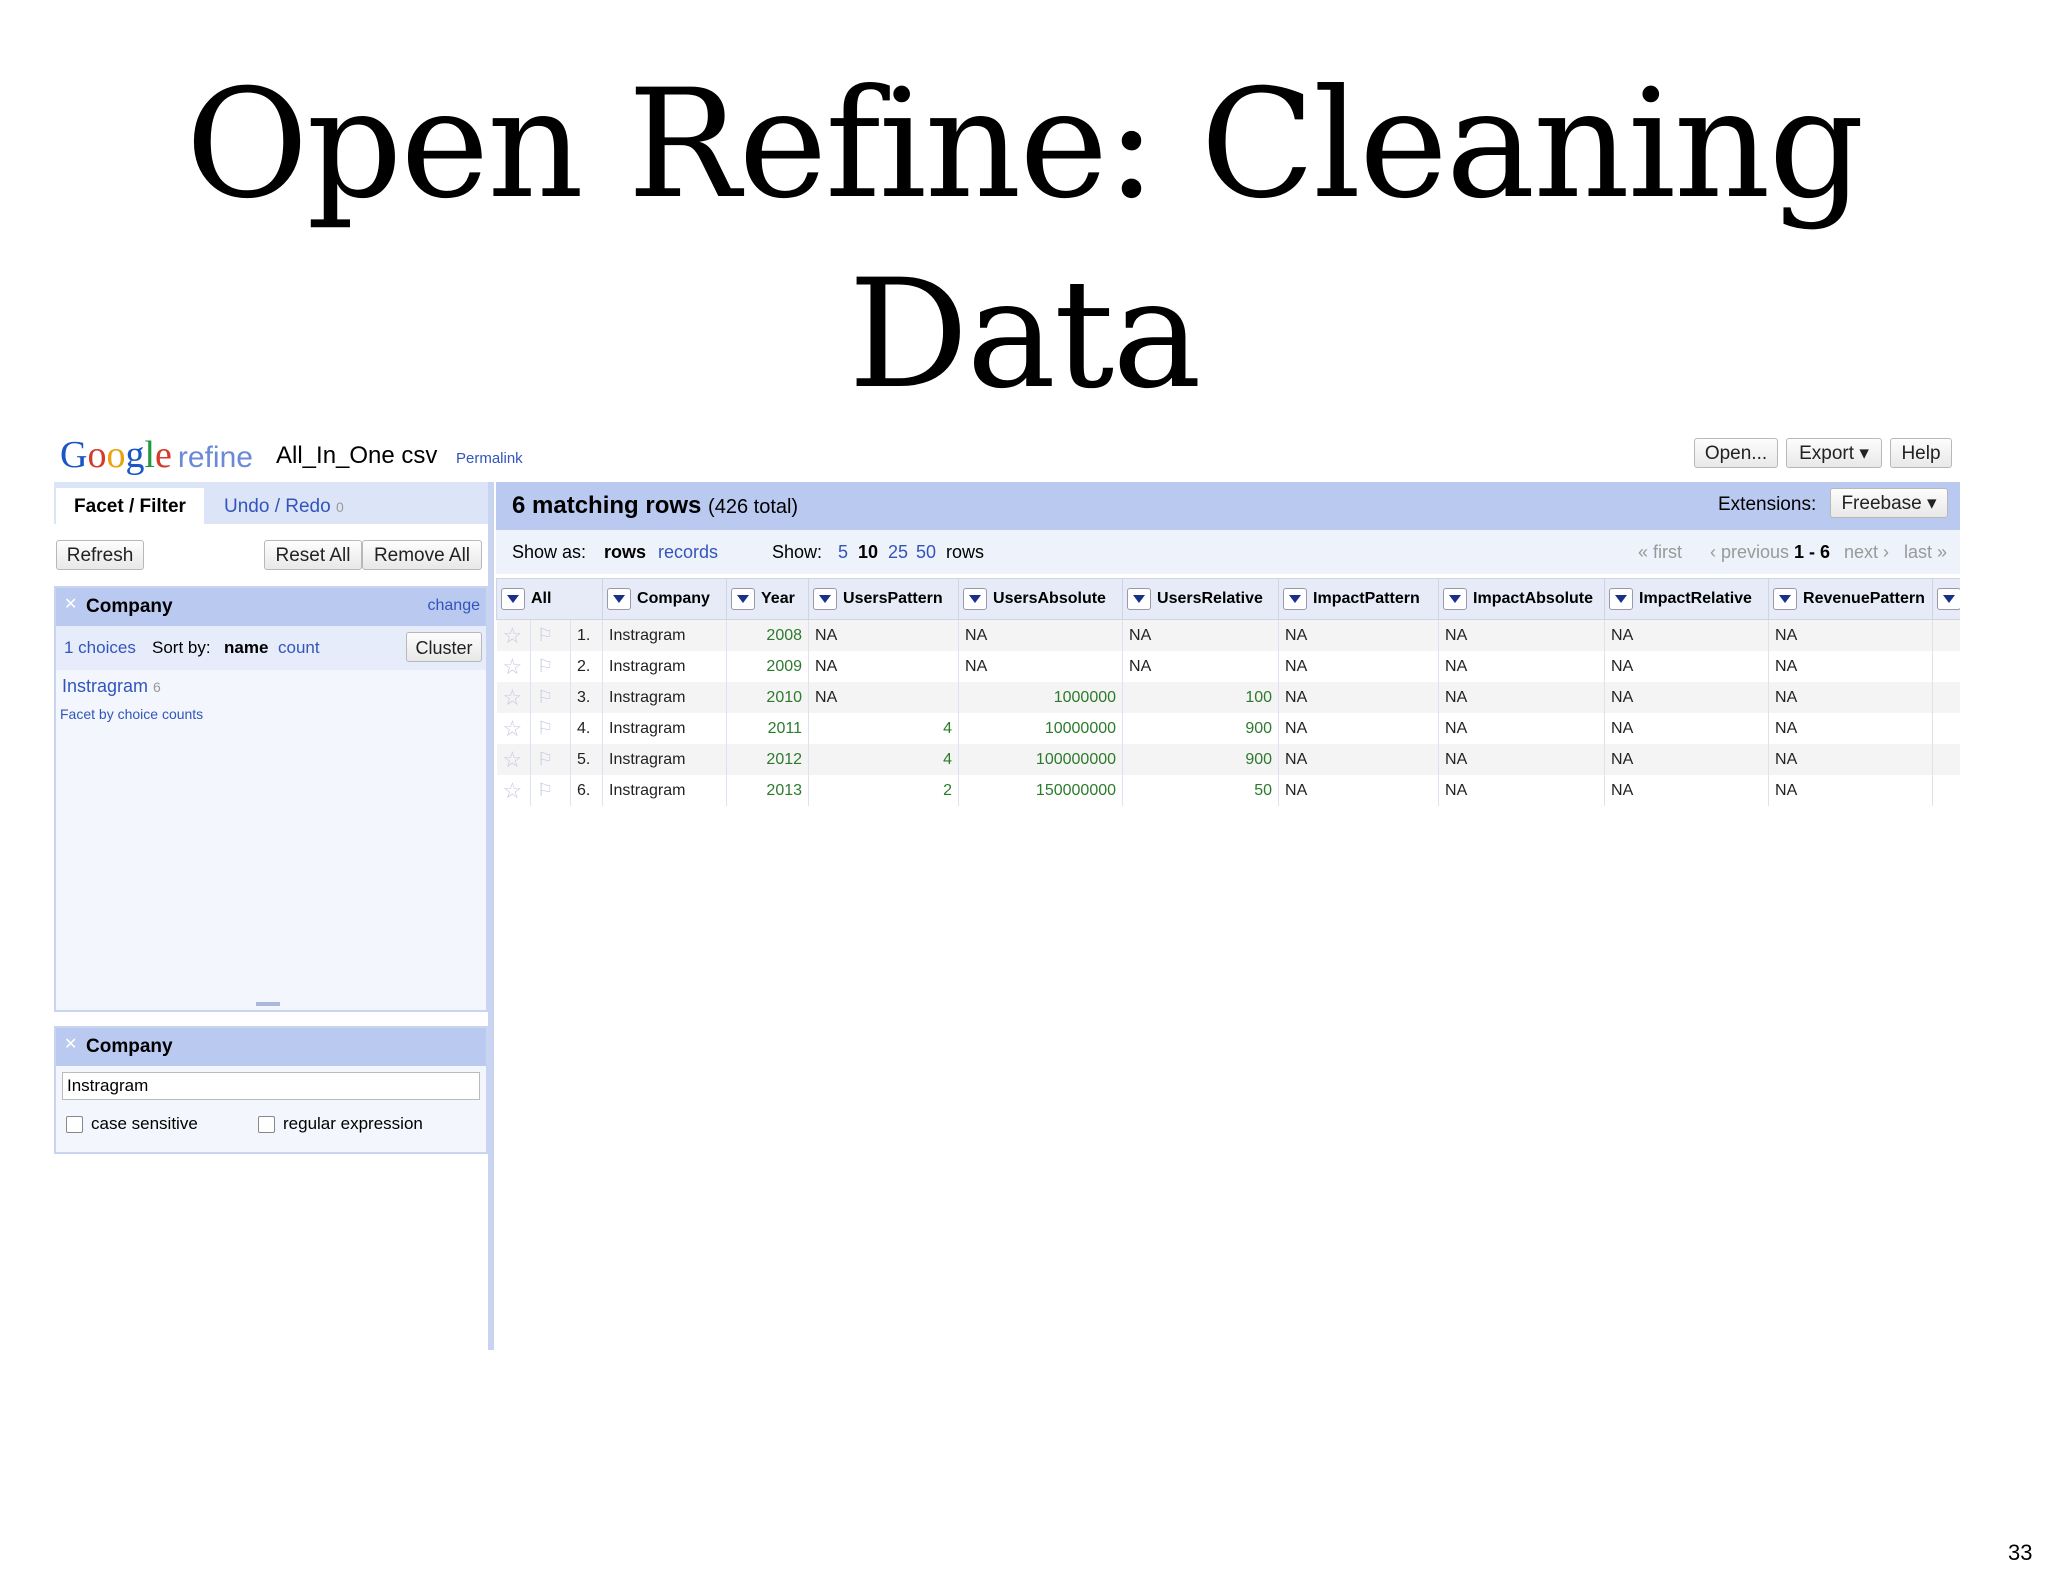  Describe the element at coordinates (1201, 697) in the screenshot. I see `cell-usersrelative: 100` at that location.